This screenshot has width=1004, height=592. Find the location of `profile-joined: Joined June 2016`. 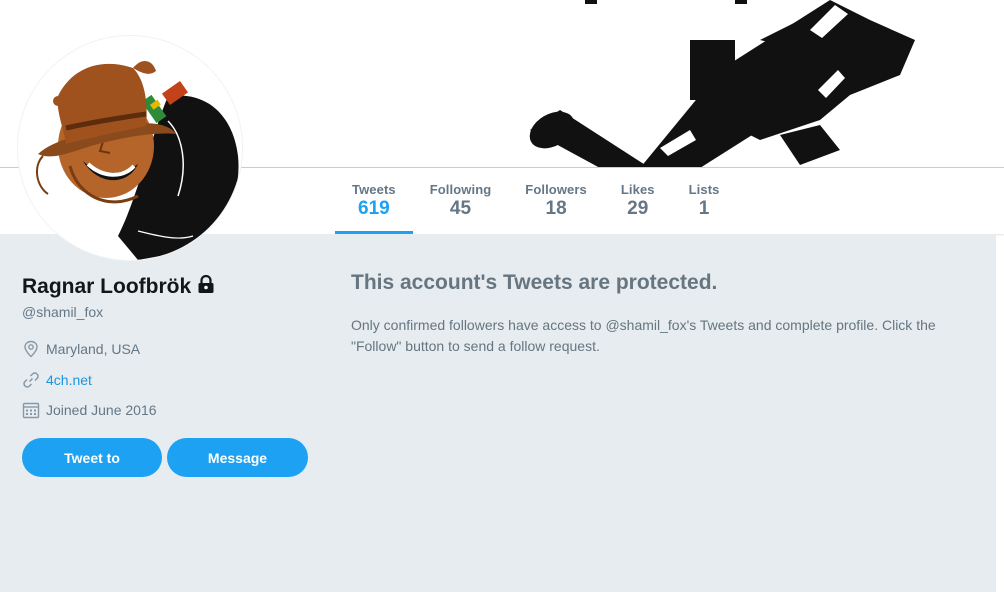

profile-joined: Joined June 2016 is located at coordinates (89, 410).